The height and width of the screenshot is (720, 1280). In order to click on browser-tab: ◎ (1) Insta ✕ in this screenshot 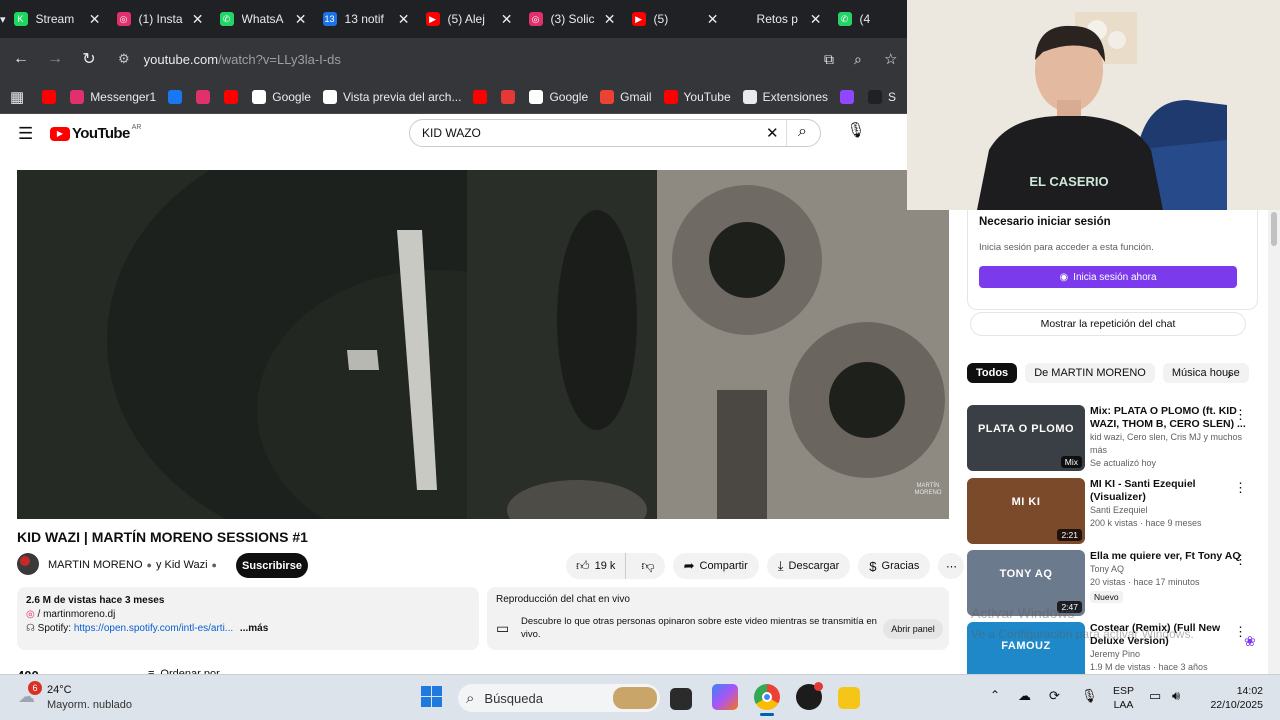, I will do `click(160, 19)`.